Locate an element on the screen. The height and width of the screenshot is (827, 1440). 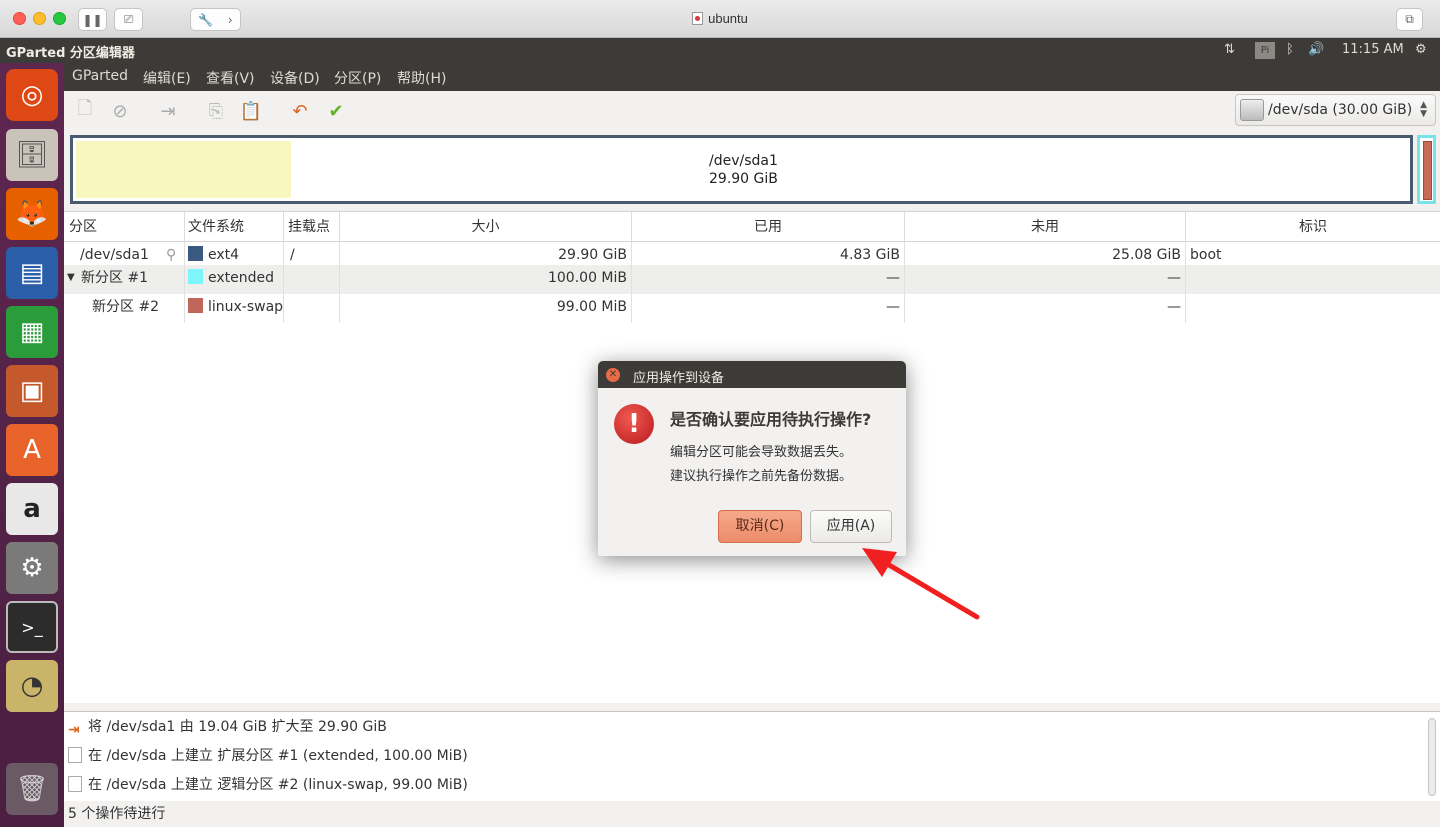
software-center-icon: A is located at coordinates (32, 450).